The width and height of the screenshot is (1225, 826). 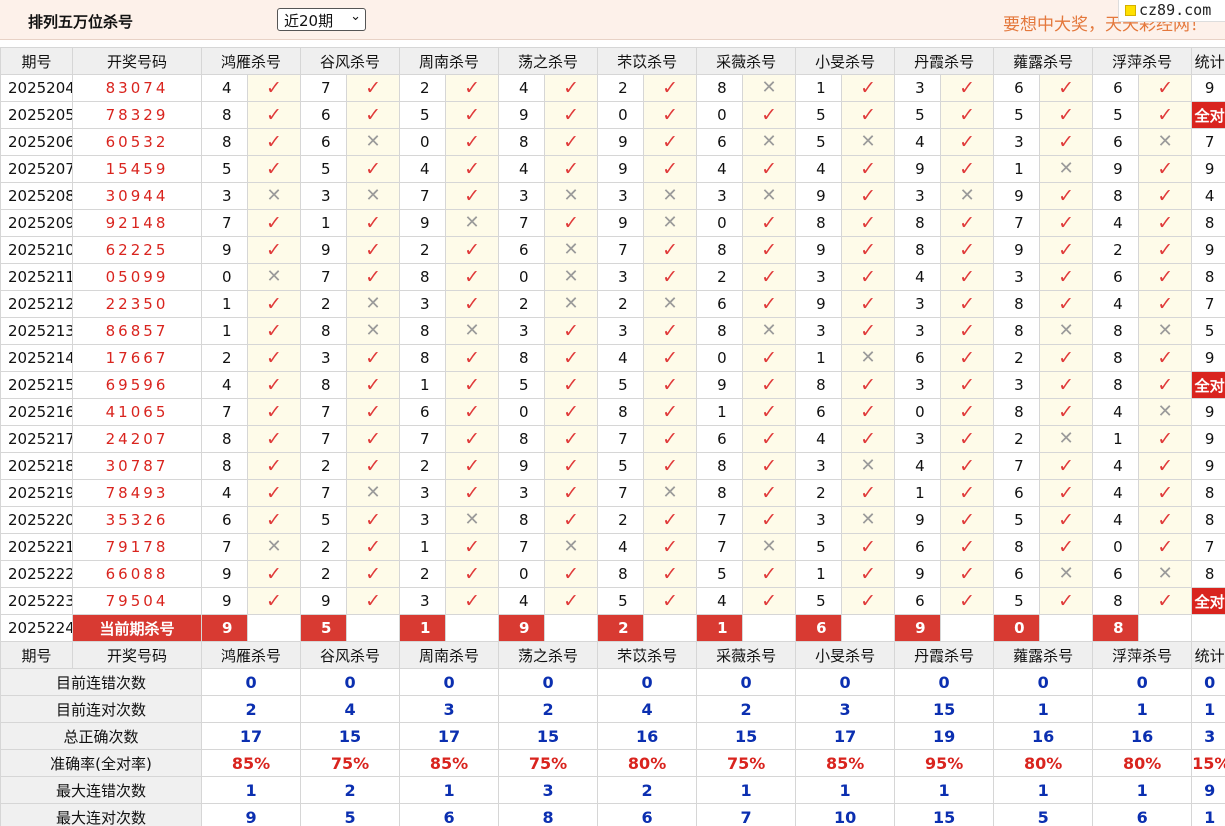 What do you see at coordinates (746, 682) in the screenshot?
I see `stats-value: 0` at bounding box center [746, 682].